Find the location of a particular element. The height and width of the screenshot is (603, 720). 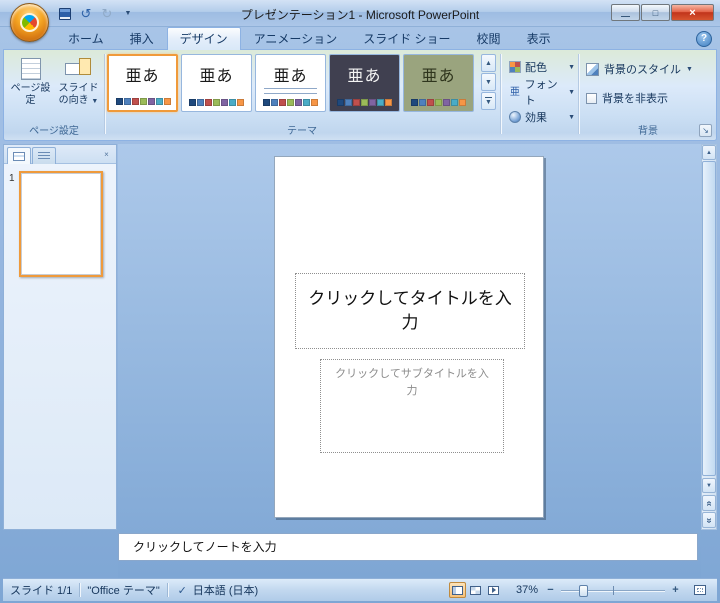

title-placeholder: クリックしてタイトルを入力 is located at coordinates (410, 311).